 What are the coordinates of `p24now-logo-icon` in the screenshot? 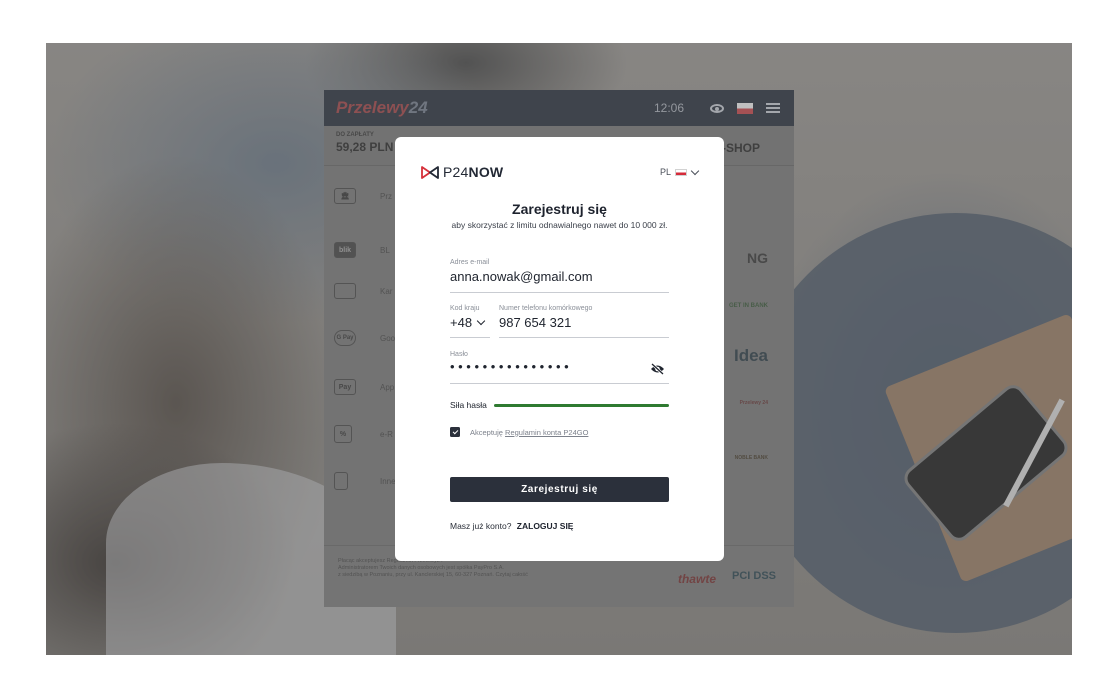 It's located at (430, 172).